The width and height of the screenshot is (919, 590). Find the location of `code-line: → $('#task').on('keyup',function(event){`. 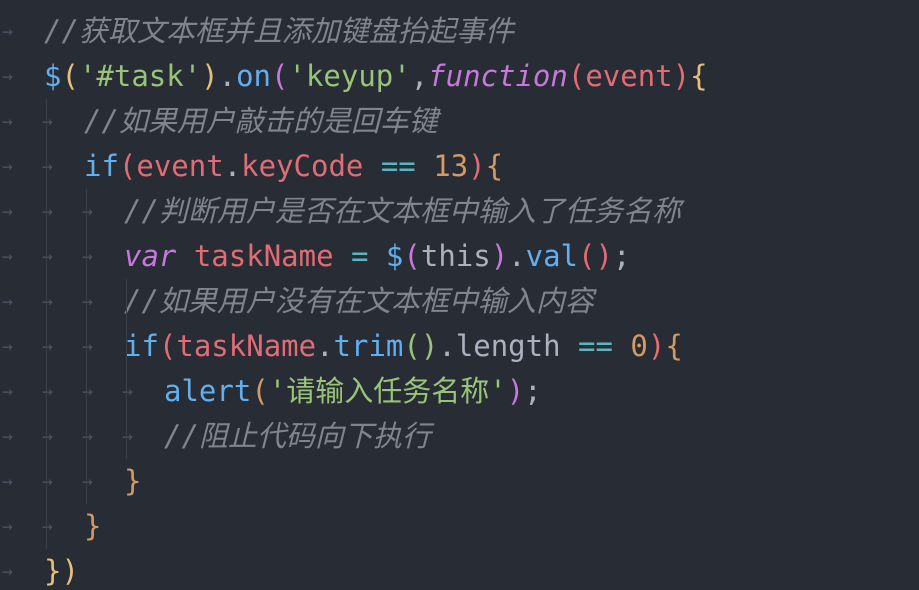

code-line: → $('#task').on('keyup',function(event){ is located at coordinates (459, 76).